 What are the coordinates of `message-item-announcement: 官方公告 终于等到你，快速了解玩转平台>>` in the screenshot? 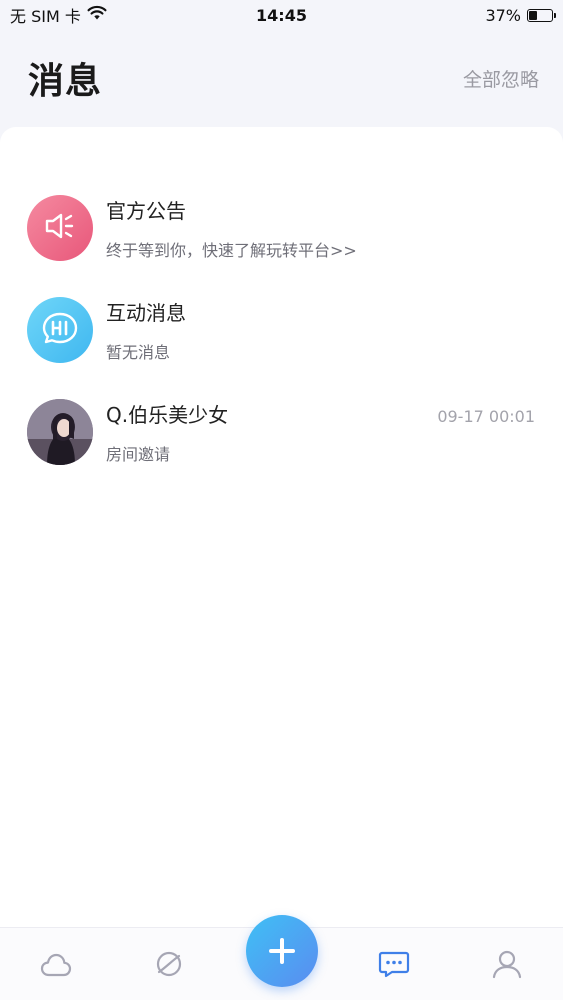 It's located at (281, 228).